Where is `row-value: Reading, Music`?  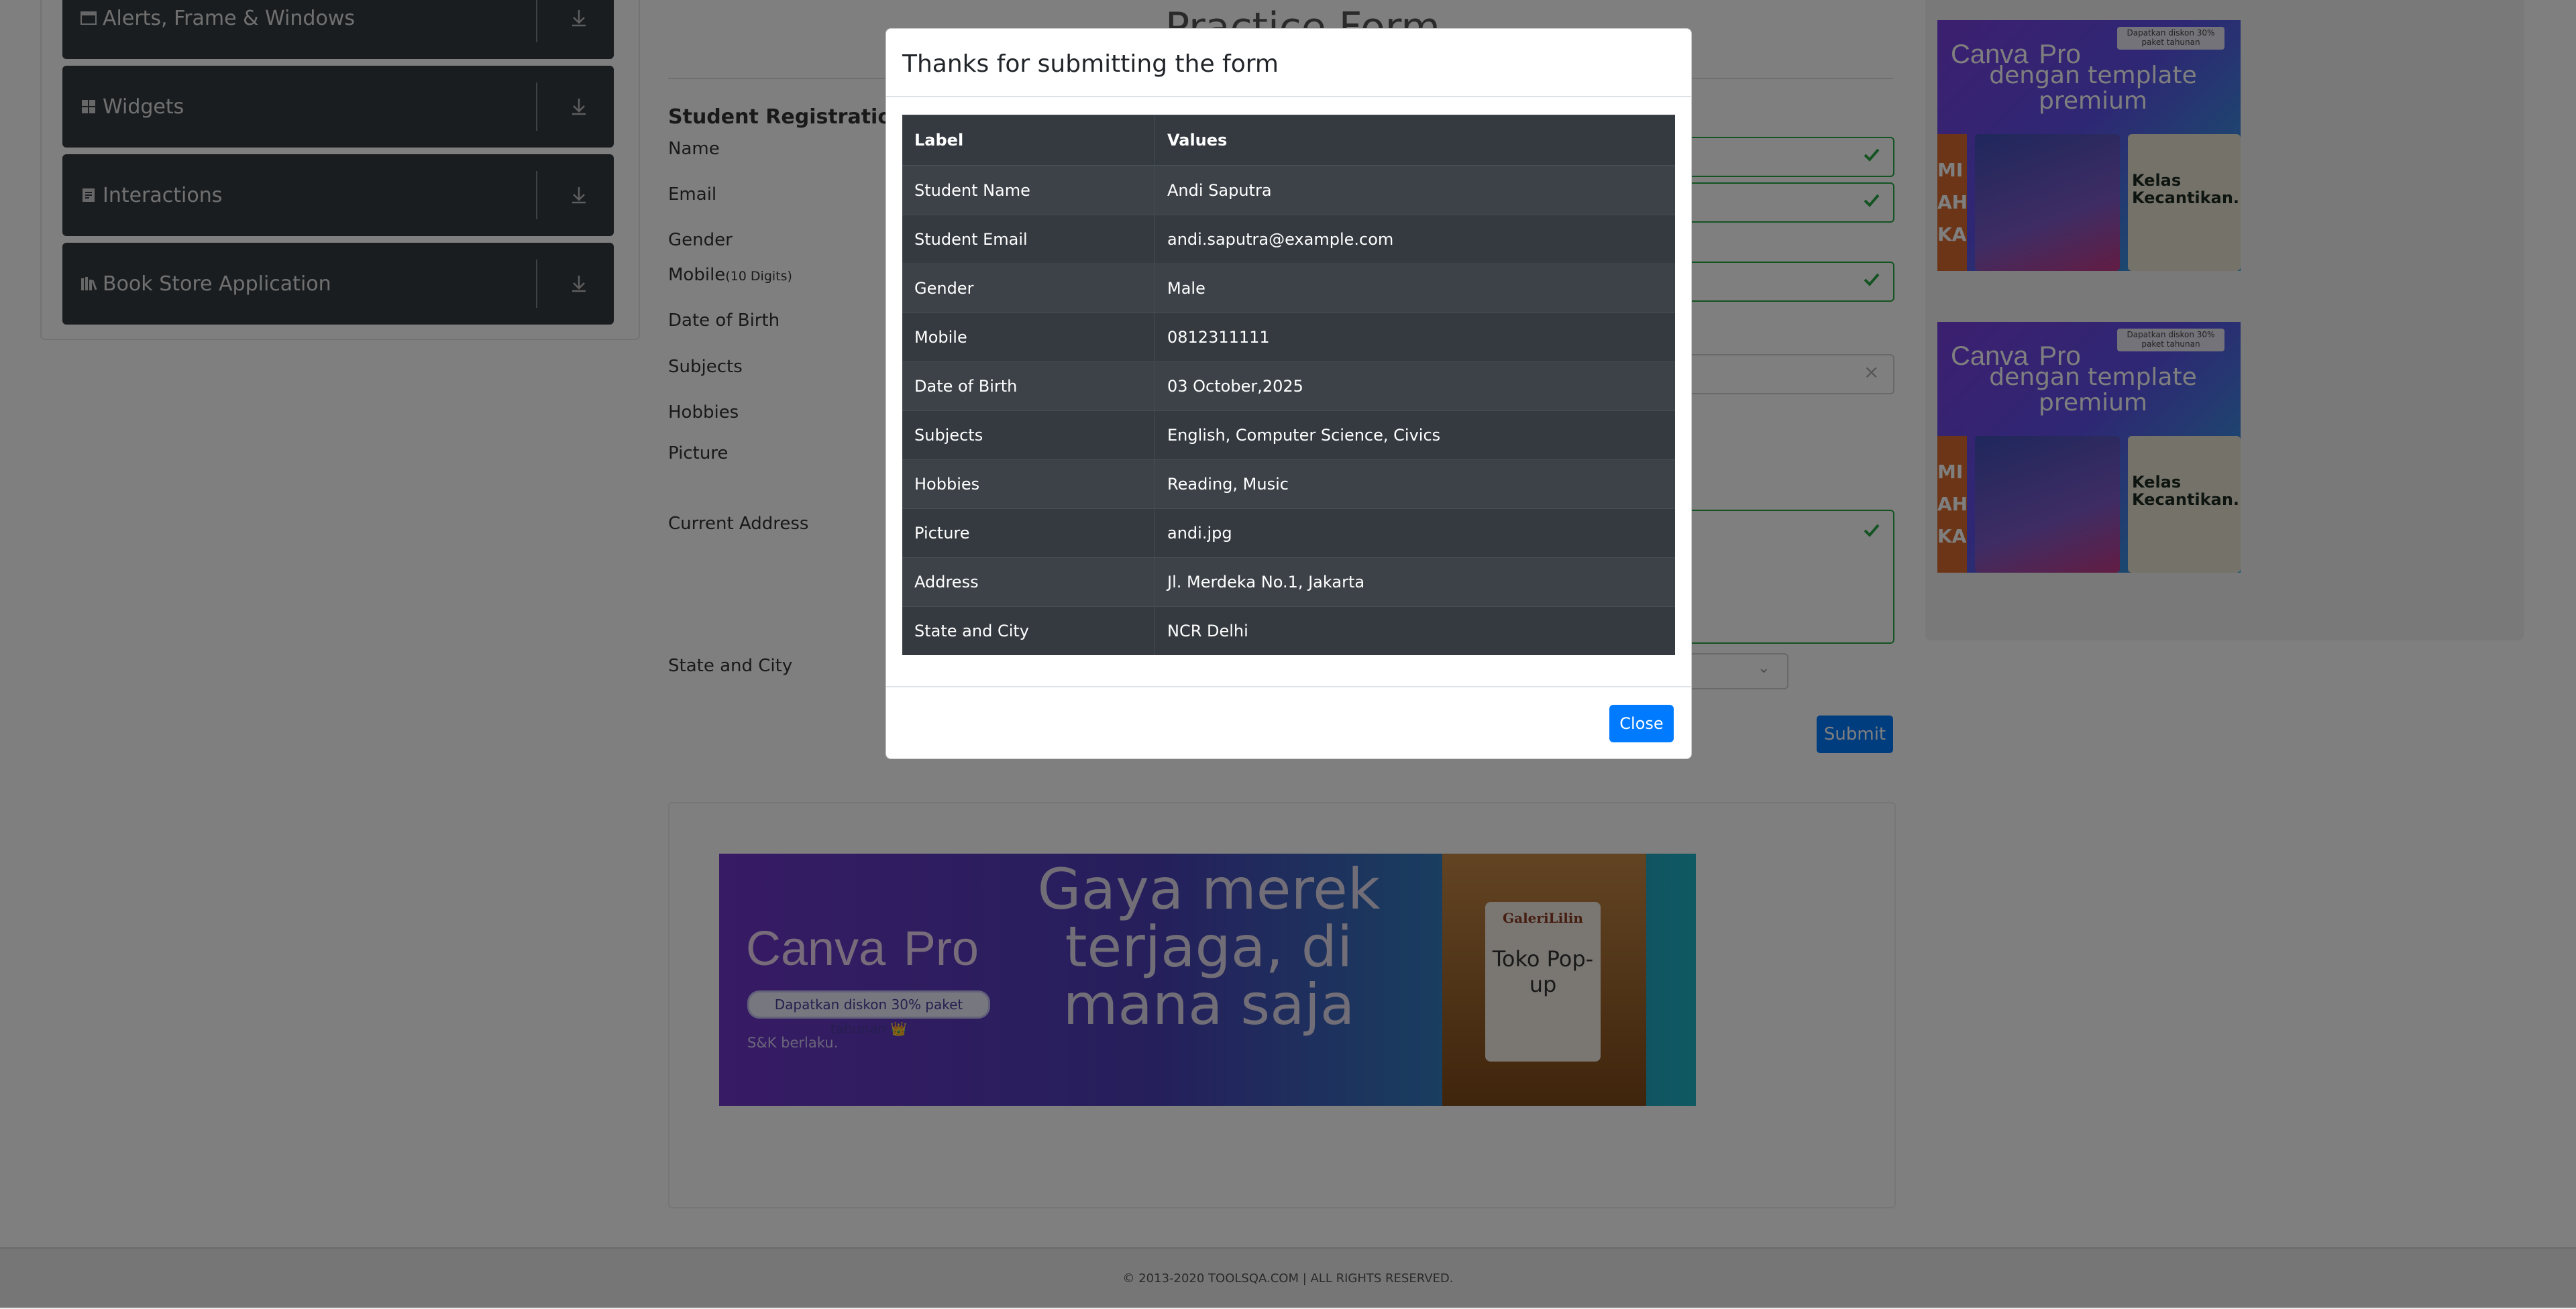
row-value: Reading, Music is located at coordinates (1415, 484).